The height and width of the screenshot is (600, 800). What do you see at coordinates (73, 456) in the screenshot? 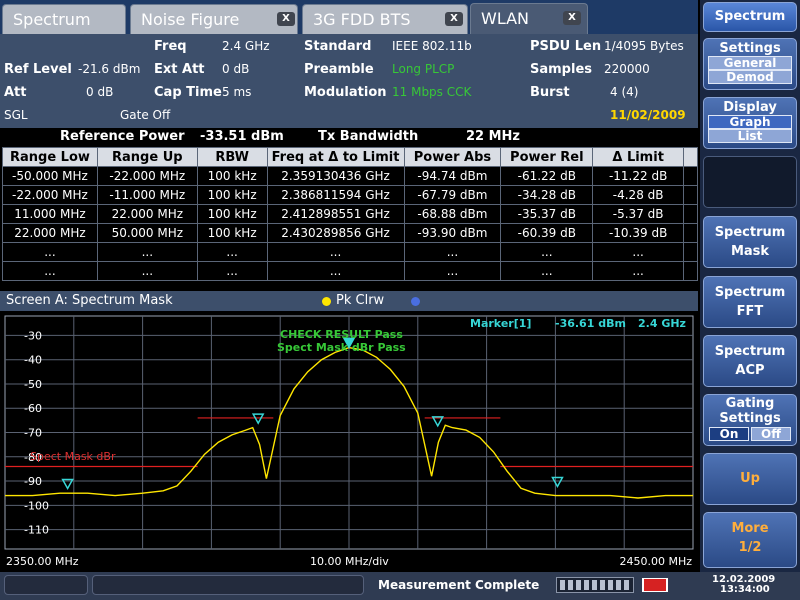
I see `limit-line-label: Spect Mask dBr` at bounding box center [73, 456].